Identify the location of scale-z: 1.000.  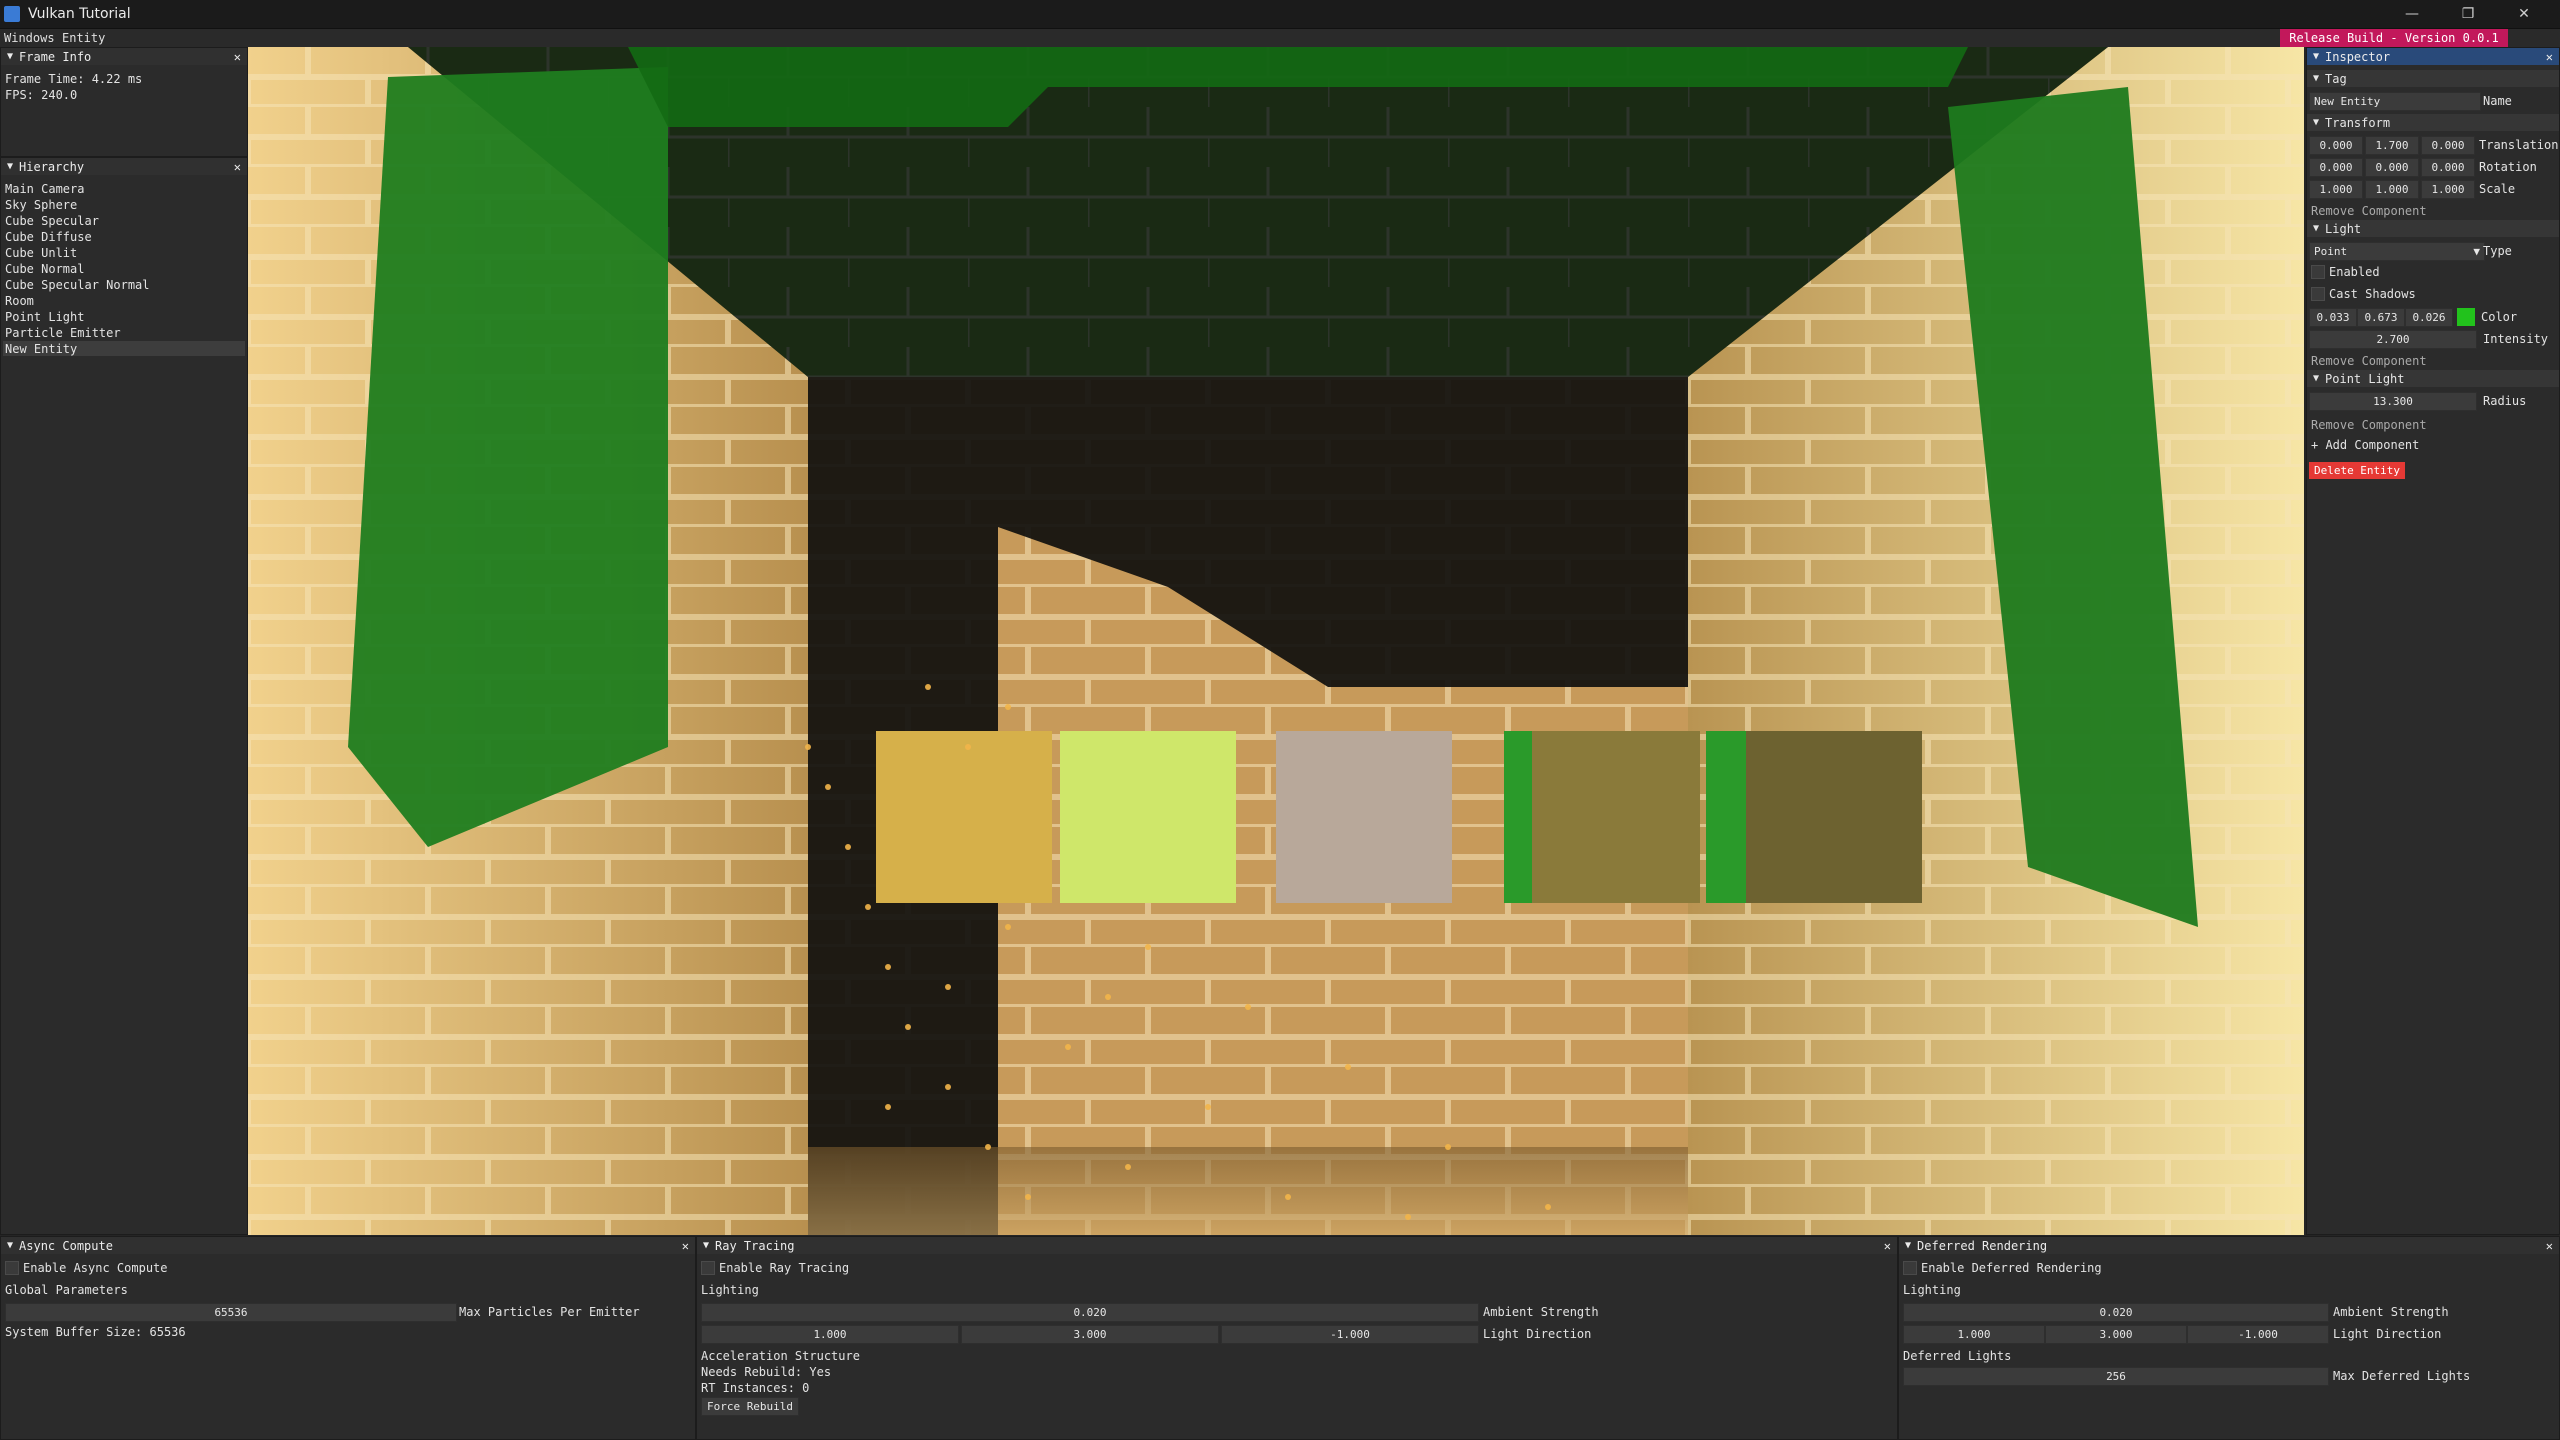
(2448, 189).